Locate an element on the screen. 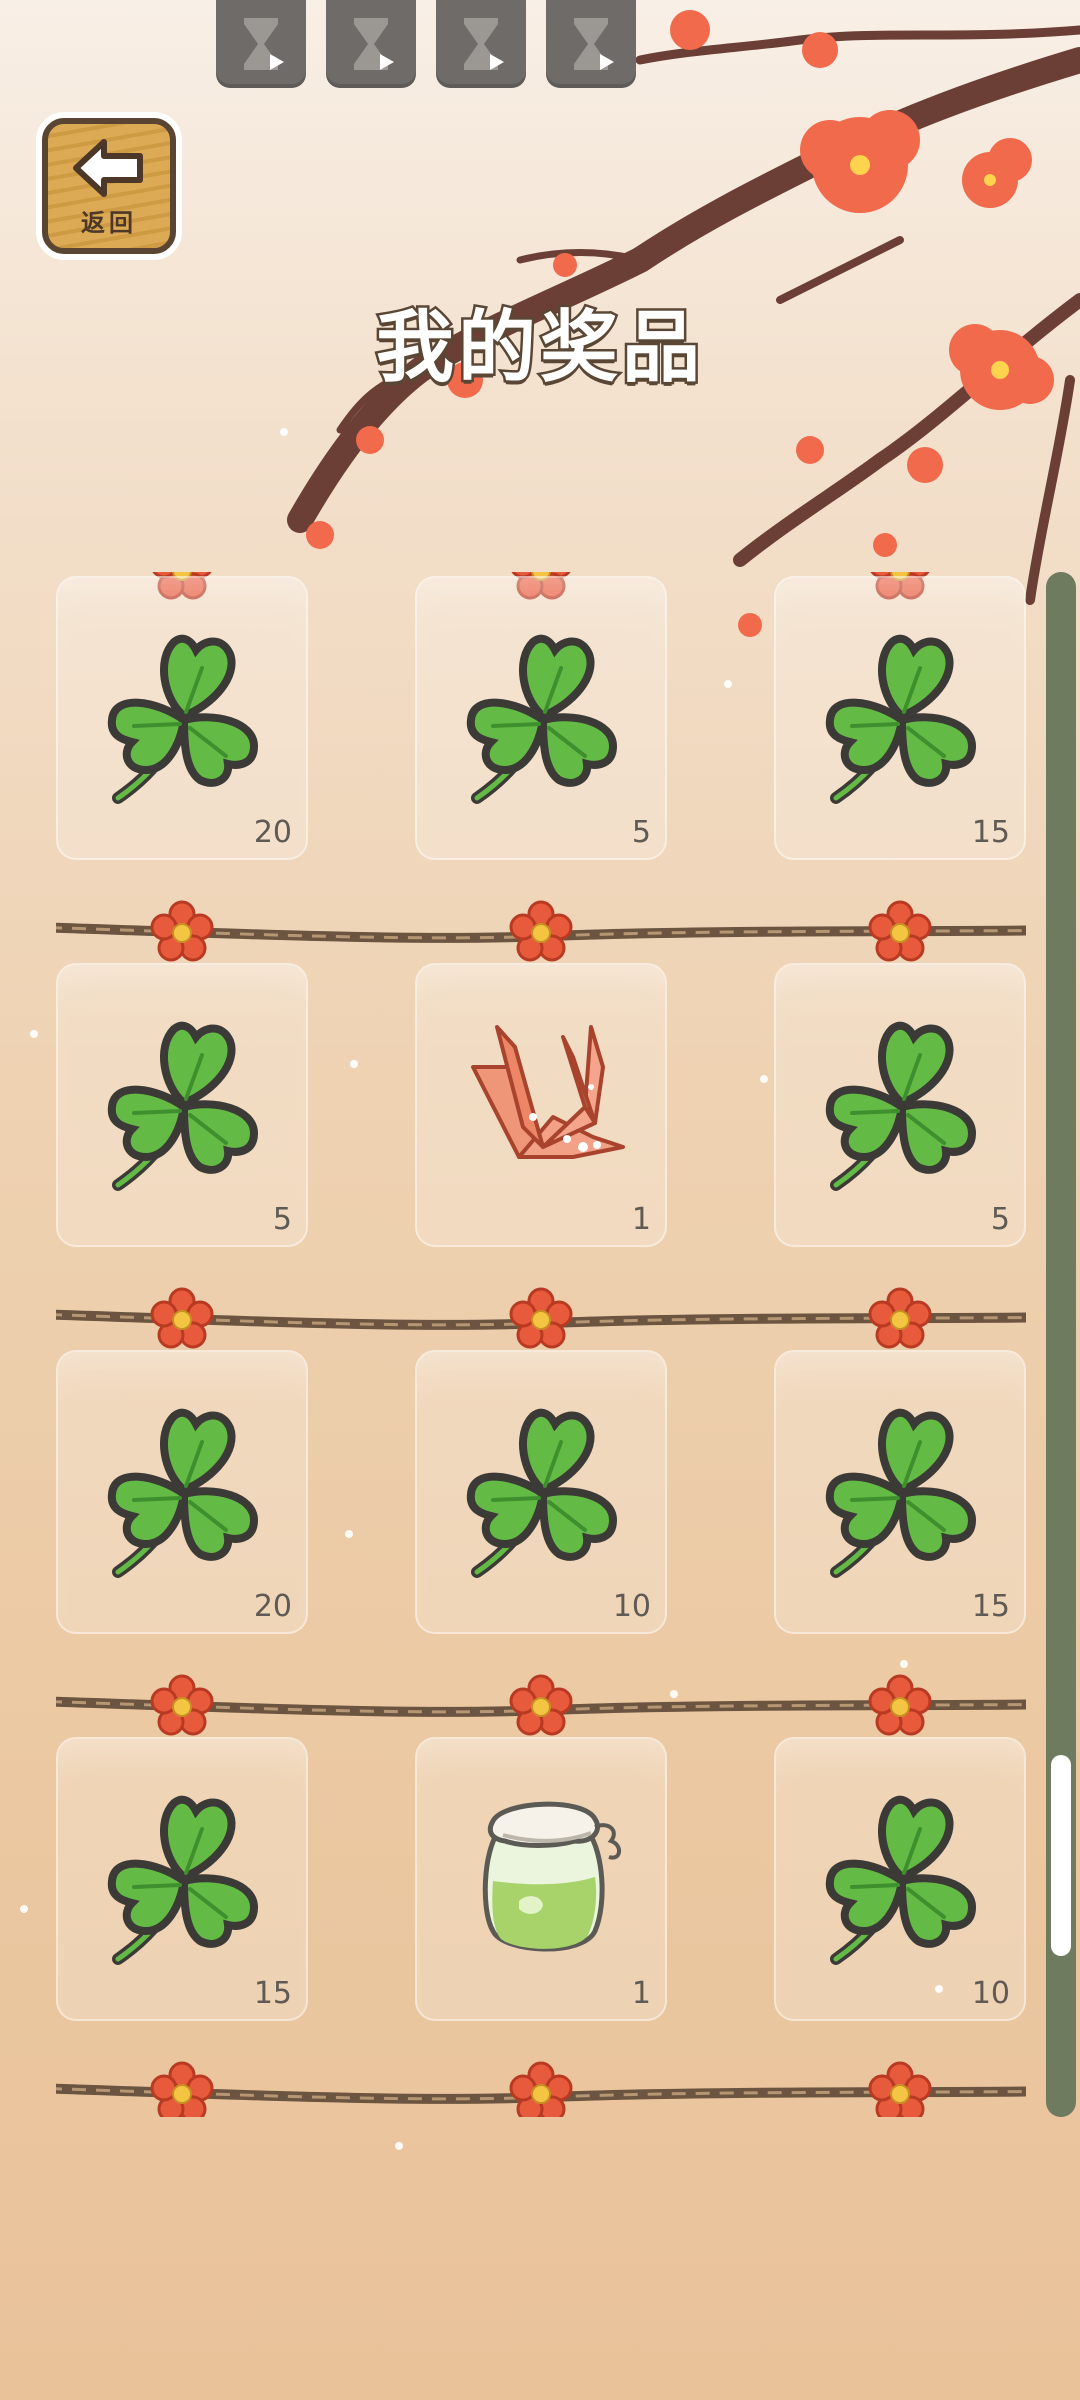 This screenshot has width=1080, height=2400. jar-icon is located at coordinates (548, 1873).